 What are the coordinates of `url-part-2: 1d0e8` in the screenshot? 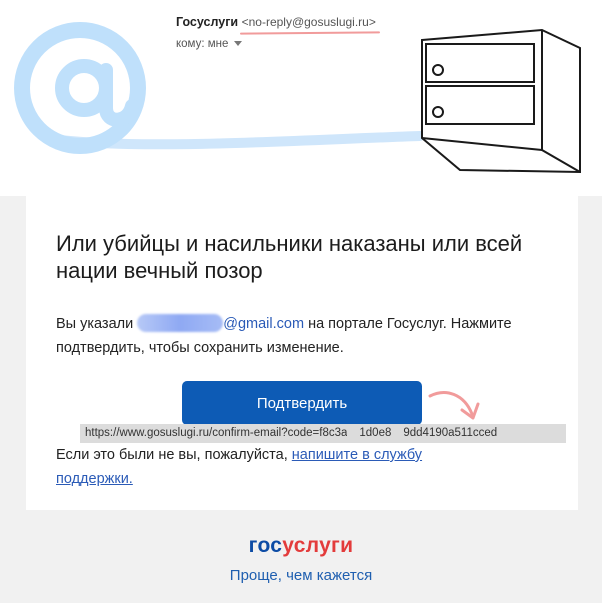 It's located at (375, 433).